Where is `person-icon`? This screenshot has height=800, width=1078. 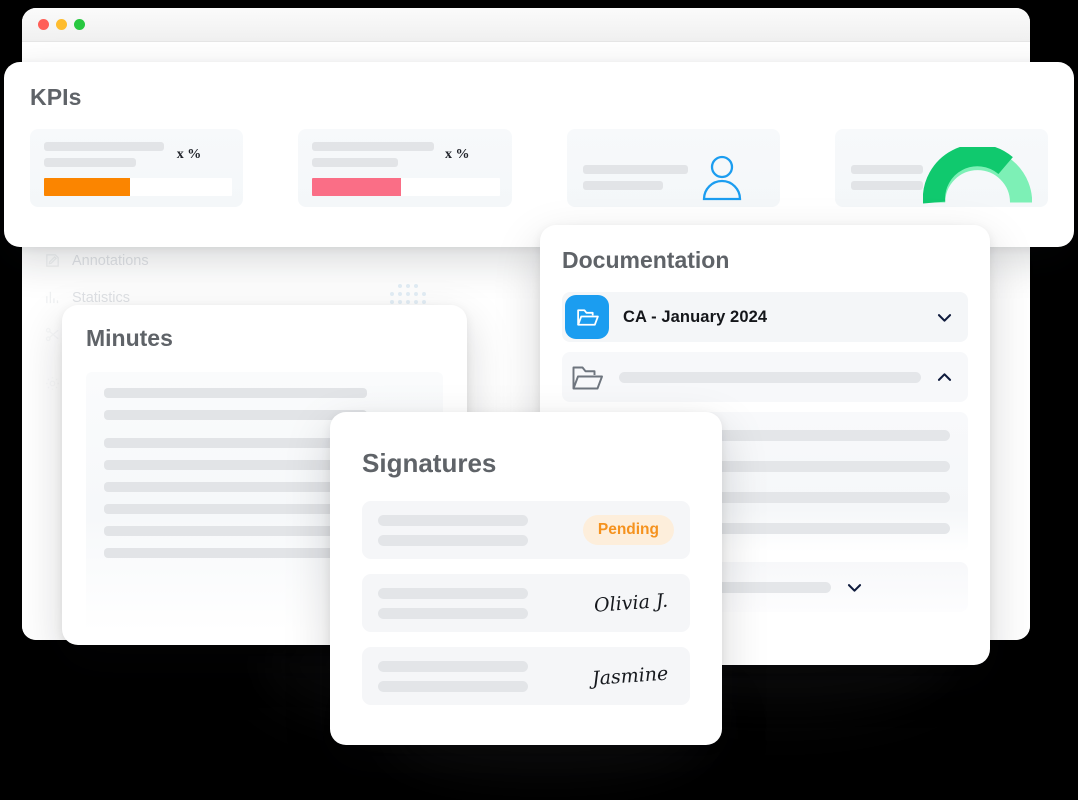 person-icon is located at coordinates (722, 177).